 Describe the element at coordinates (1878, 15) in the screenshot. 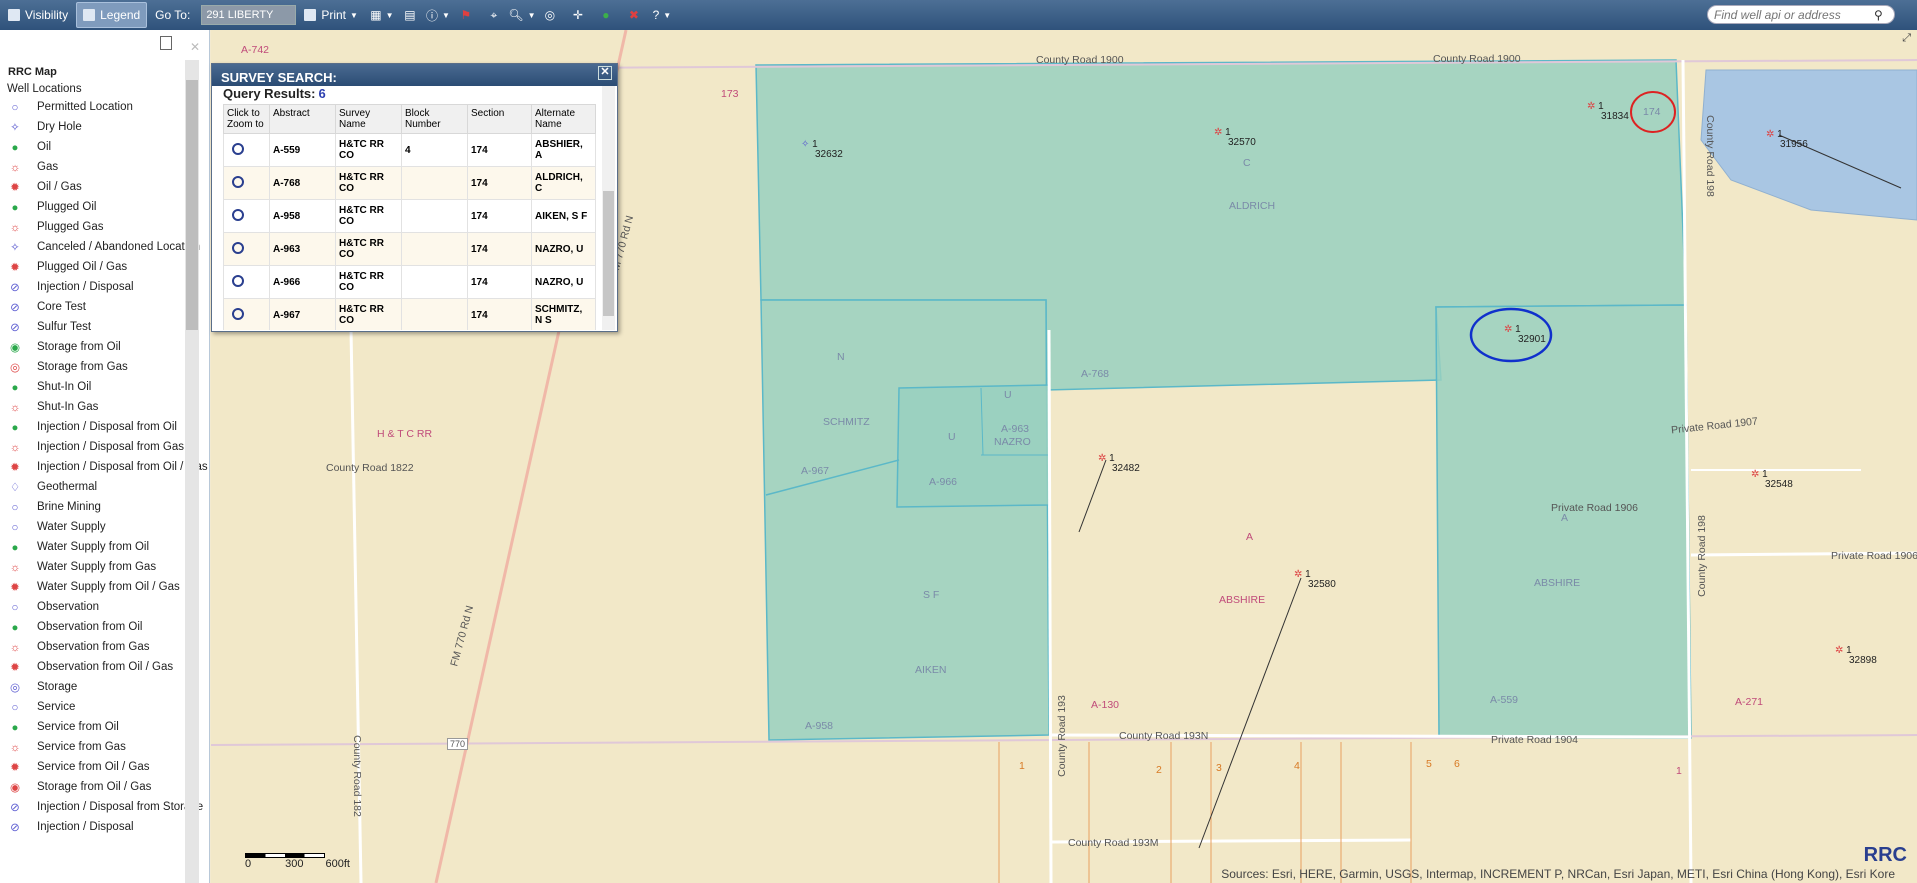

I see `search-icon: ⚲` at that location.